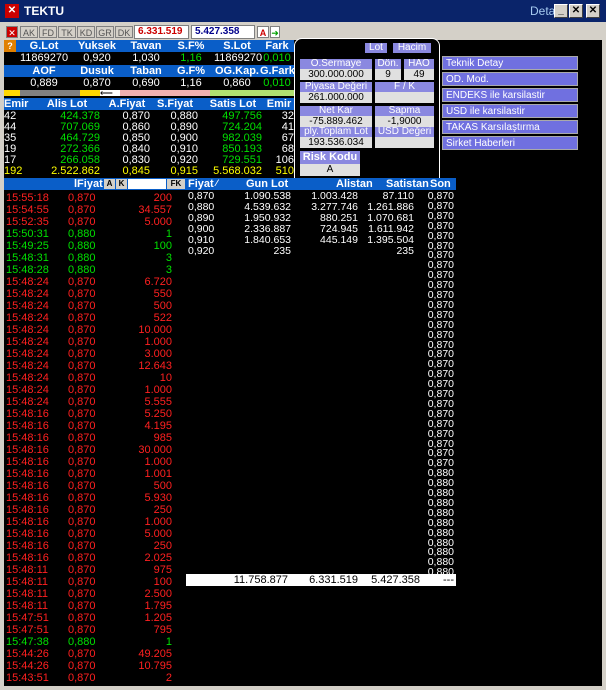 The height and width of the screenshot is (690, 606). Describe the element at coordinates (95, 258) in the screenshot. I see `trade-row: 15:48:31 0,880 3` at that location.